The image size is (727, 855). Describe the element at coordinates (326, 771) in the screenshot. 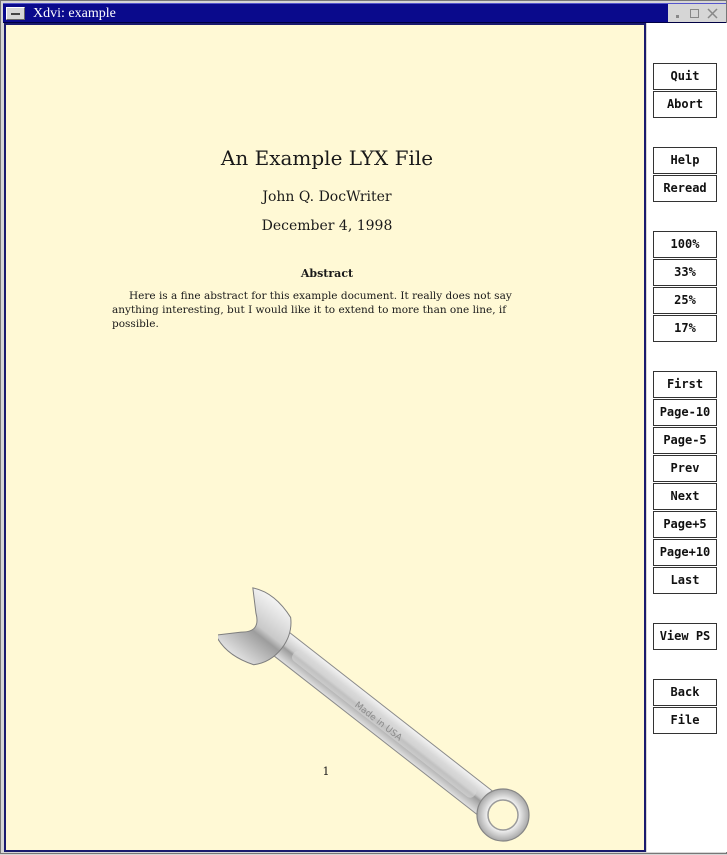

I see `page-number: 1` at that location.